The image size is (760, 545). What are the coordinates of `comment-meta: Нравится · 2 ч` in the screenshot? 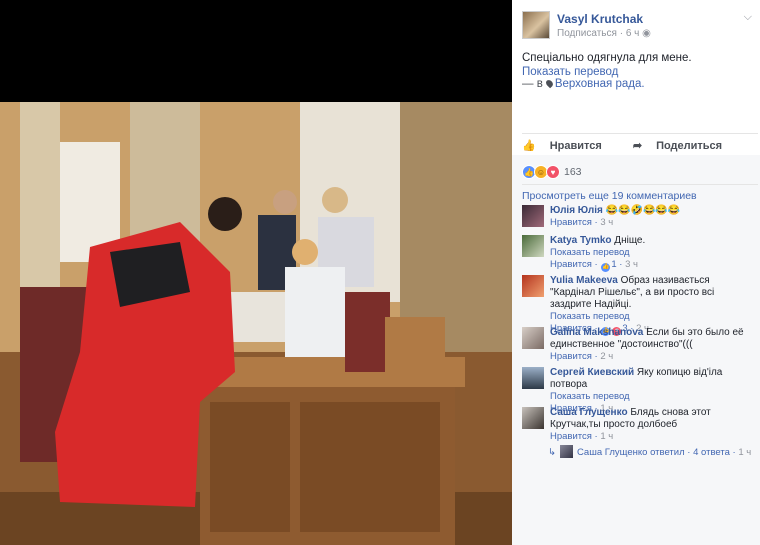 It's located at (582, 356).